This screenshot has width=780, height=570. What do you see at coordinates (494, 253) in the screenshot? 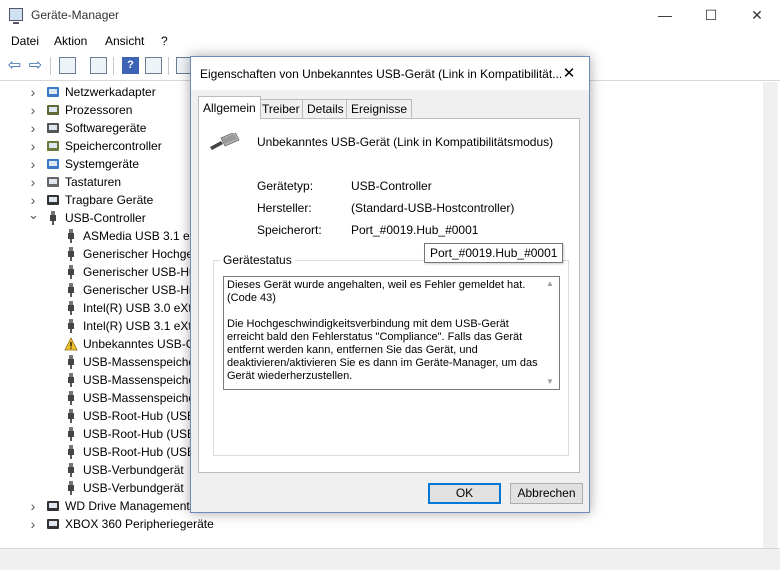
I see `location-tooltip: Port_#0019.Hub_#0001` at bounding box center [494, 253].